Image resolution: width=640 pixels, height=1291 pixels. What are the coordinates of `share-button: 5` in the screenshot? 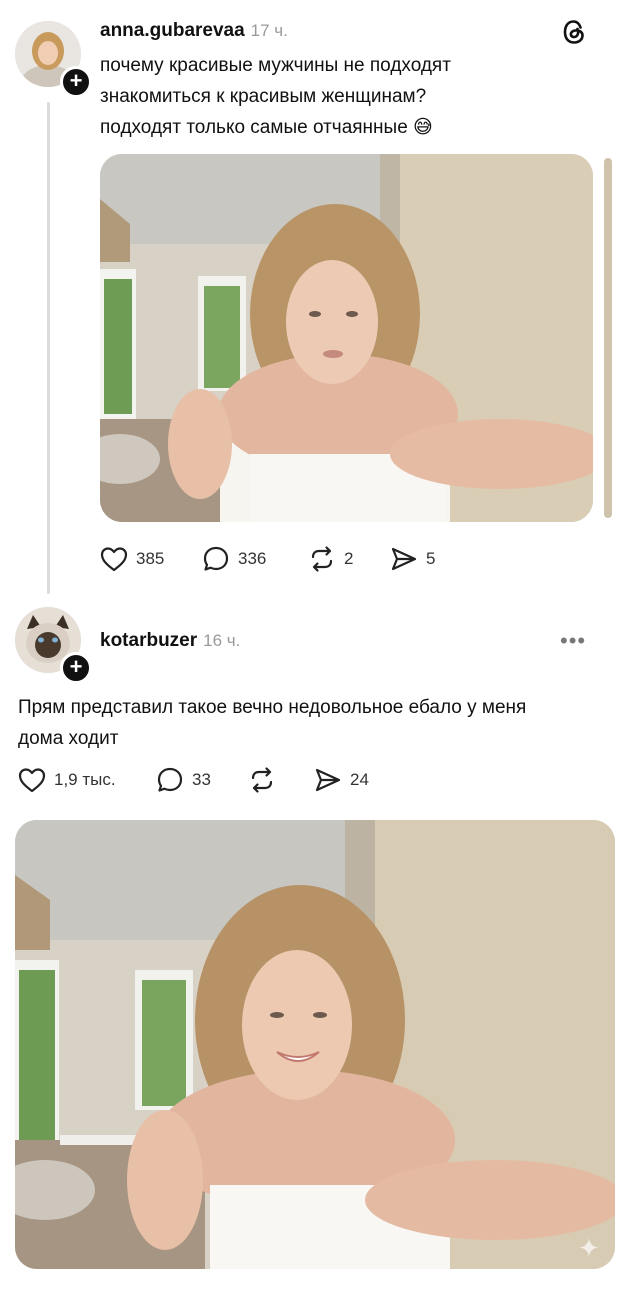 It's located at (412, 559).